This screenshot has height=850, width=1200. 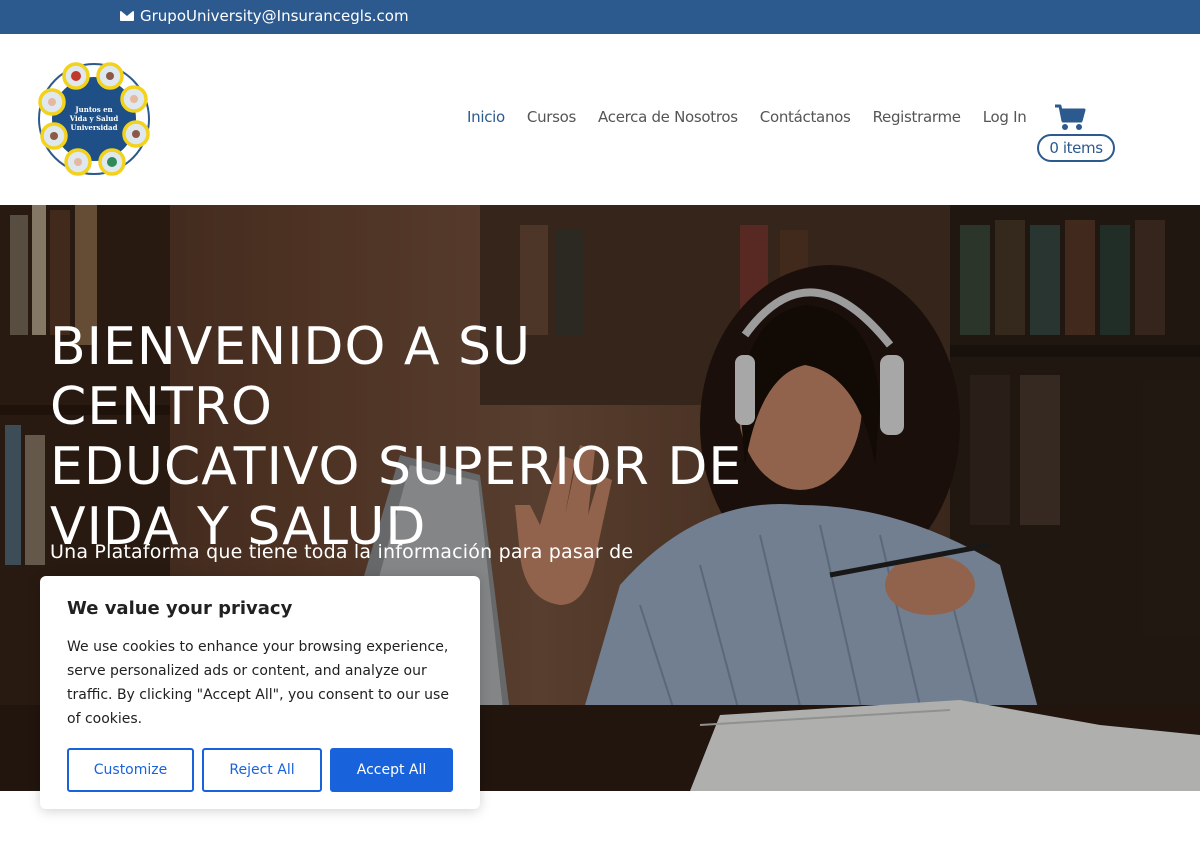 I want to click on contact-email-text: GrupoUniversity@Insurancegls.com, so click(x=274, y=16).